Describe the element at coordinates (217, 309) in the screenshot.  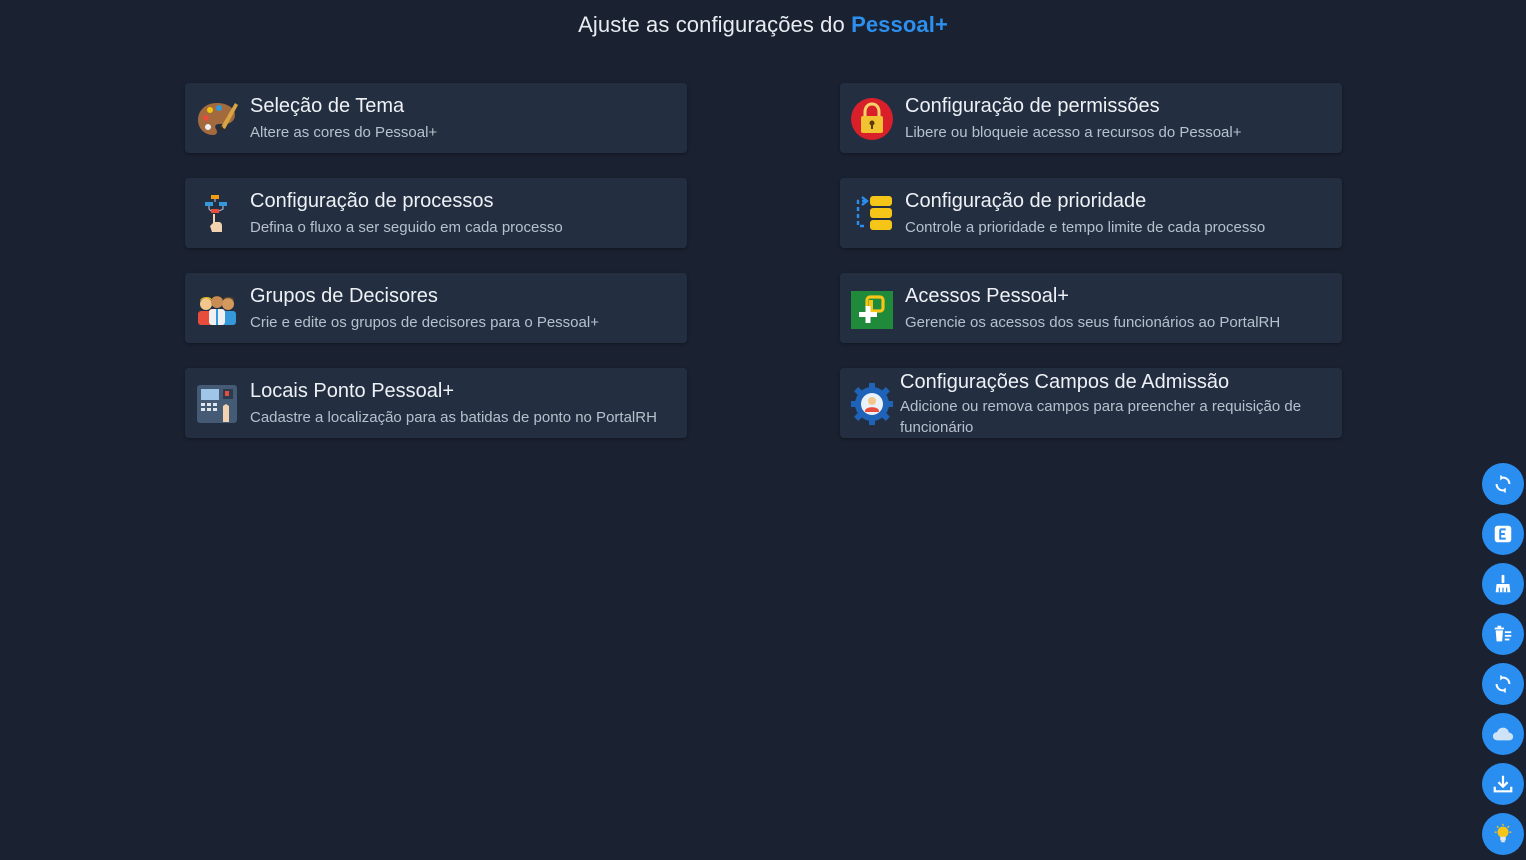
I see `people-group-icon` at that location.